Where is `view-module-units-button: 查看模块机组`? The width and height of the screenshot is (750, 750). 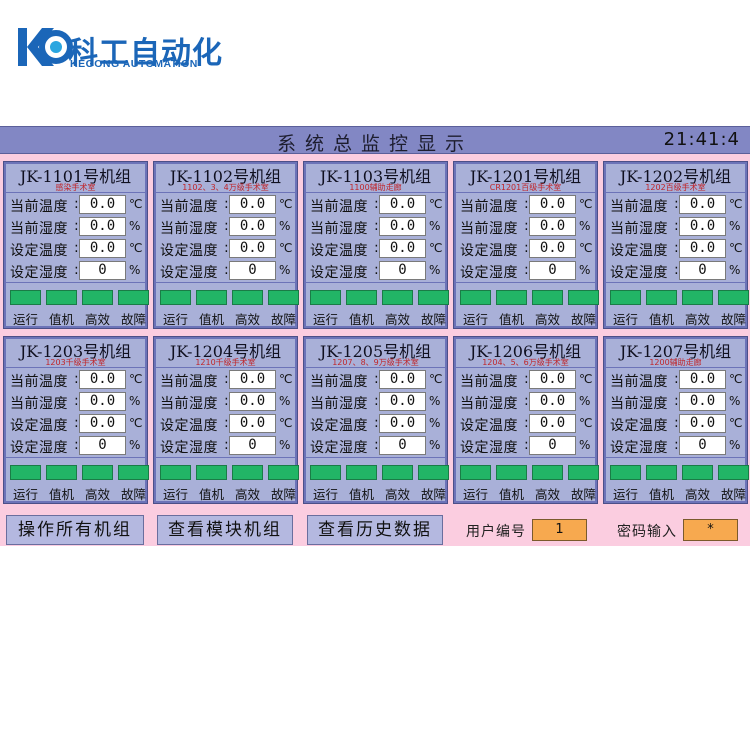 view-module-units-button: 查看模块机组 is located at coordinates (225, 530).